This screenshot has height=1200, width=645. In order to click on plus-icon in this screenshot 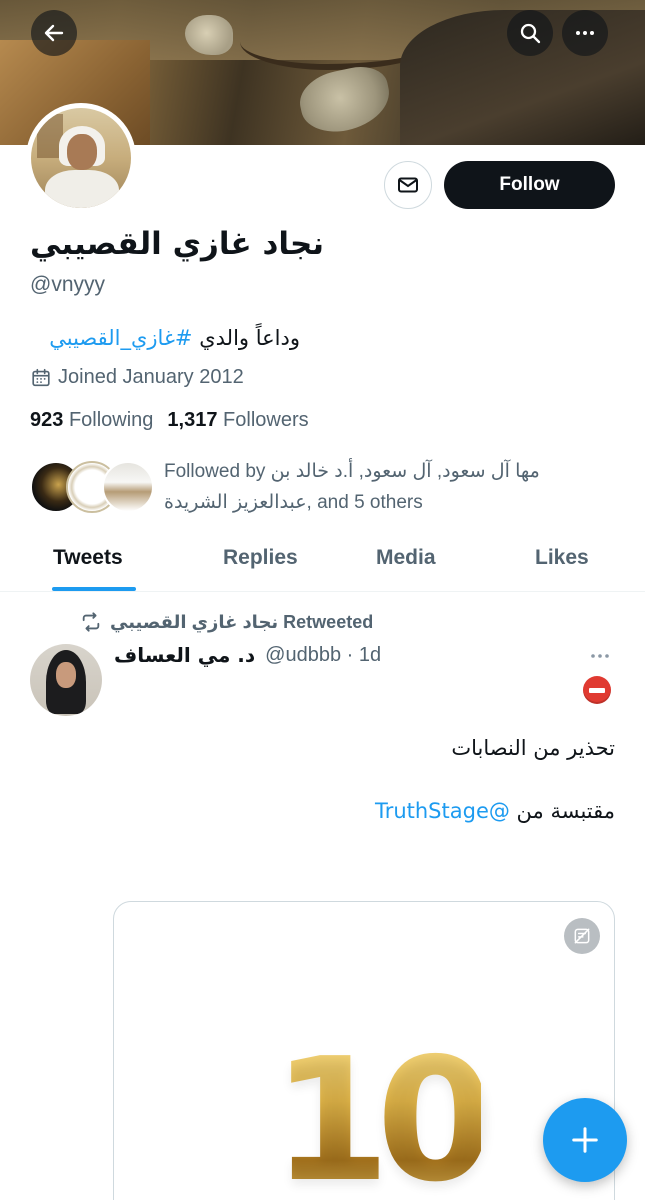, I will do `click(585, 1140)`.